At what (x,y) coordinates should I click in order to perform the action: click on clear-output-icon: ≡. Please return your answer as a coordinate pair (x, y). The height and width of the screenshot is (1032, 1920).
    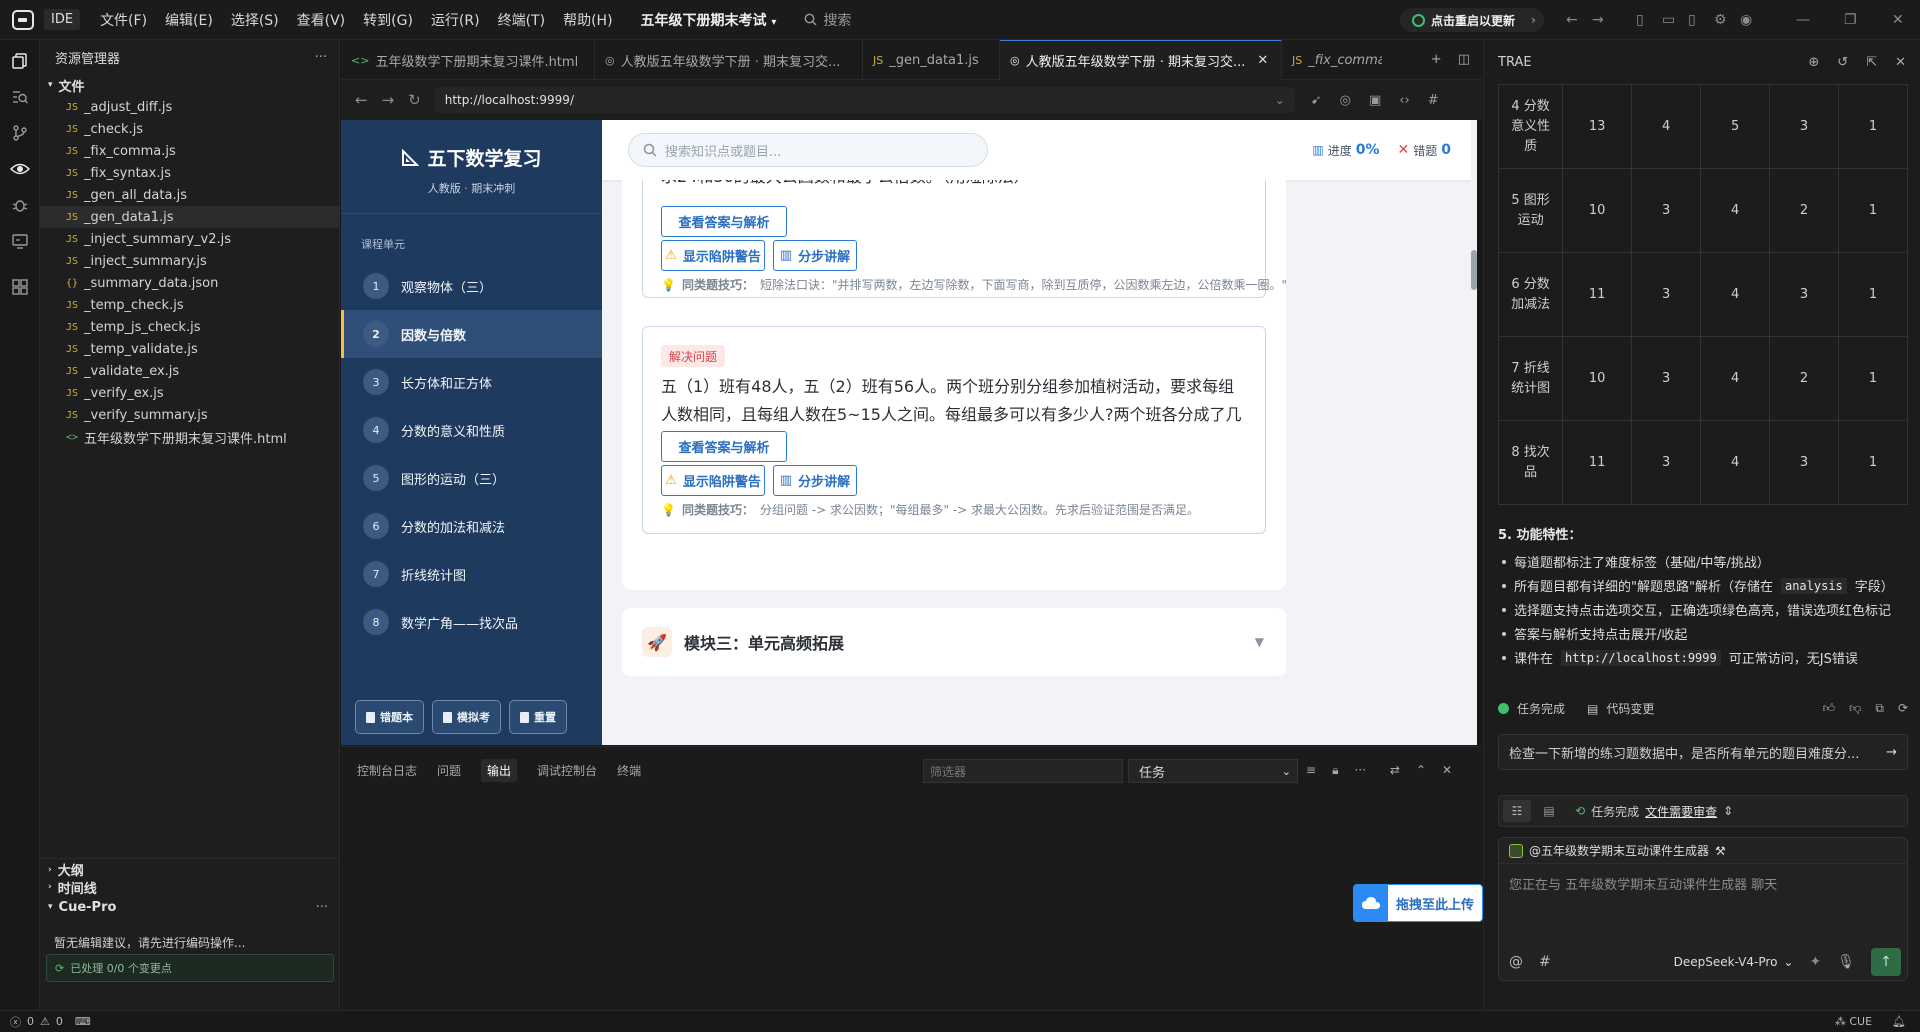
    Looking at the image, I should click on (1311, 770).